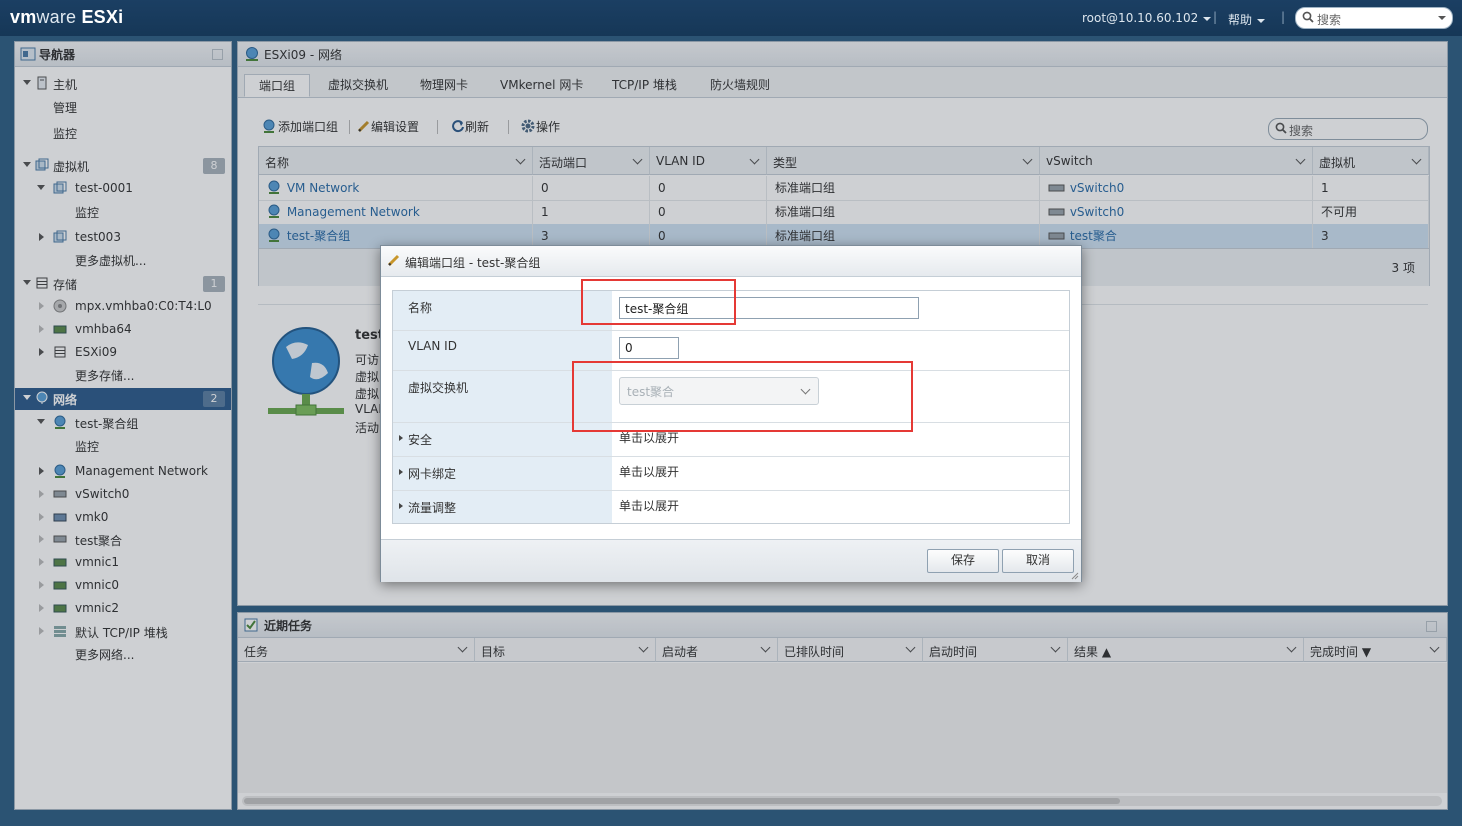 The height and width of the screenshot is (826, 1462). I want to click on highlight-box-vswitch, so click(742, 396).